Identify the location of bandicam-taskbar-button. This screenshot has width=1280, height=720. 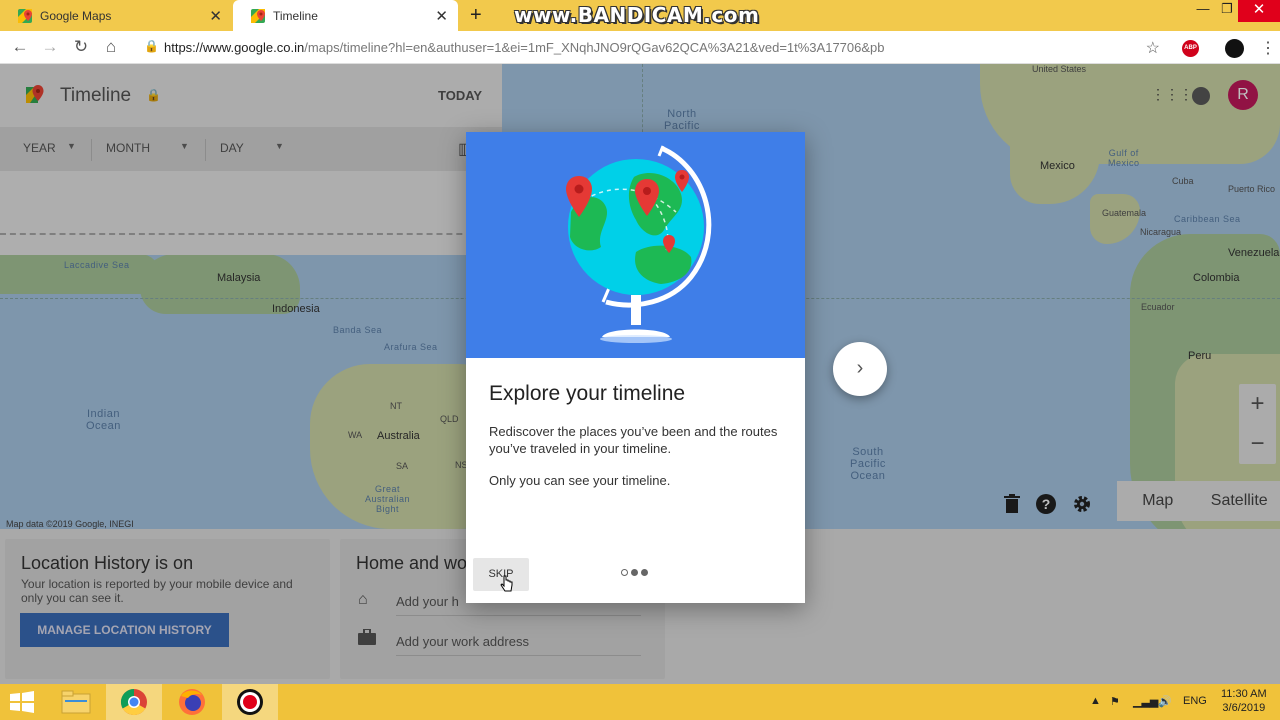
(250, 702).